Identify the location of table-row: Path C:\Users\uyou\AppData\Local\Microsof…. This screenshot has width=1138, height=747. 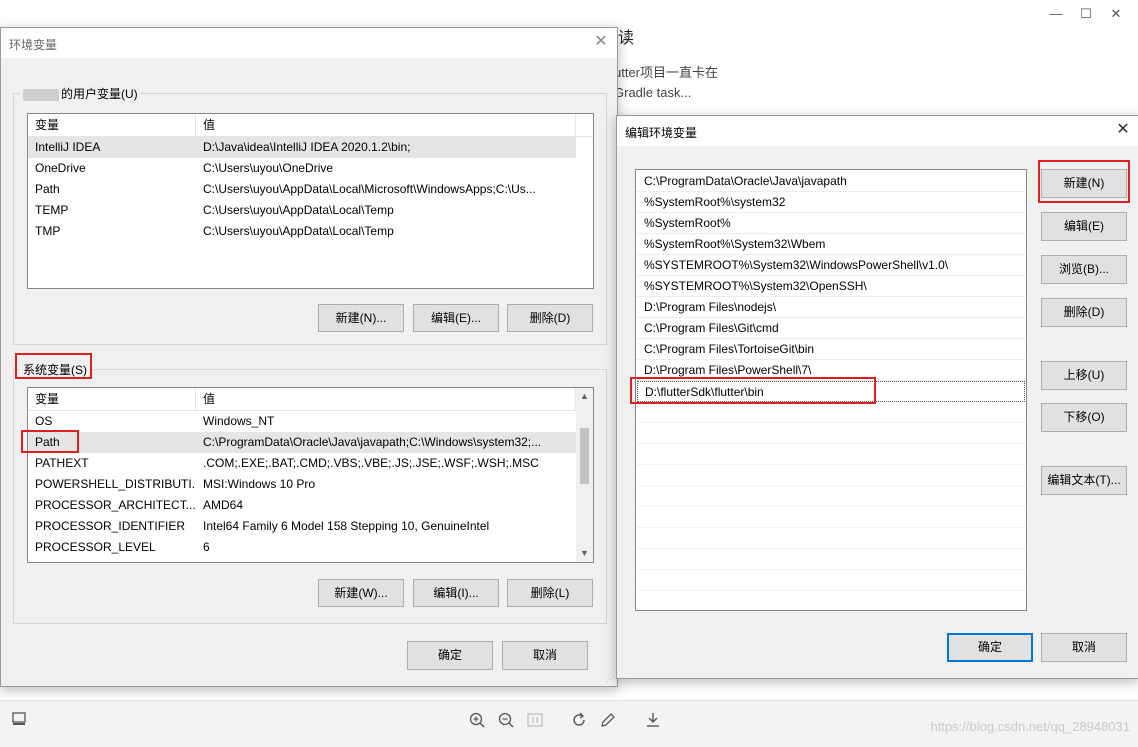
(302, 189).